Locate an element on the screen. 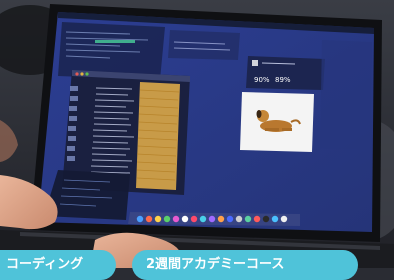 This screenshot has height=280, width=394. result-percent-2: 89% is located at coordinates (283, 80).